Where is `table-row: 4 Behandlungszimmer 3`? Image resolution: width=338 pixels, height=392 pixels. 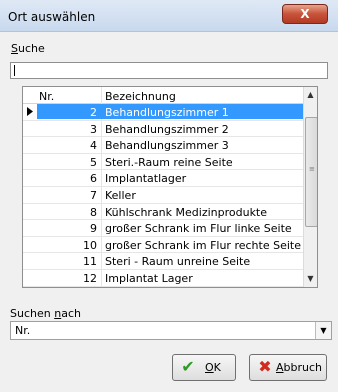
table-row: 4 Behandlungszimmer 3 is located at coordinates (163, 145).